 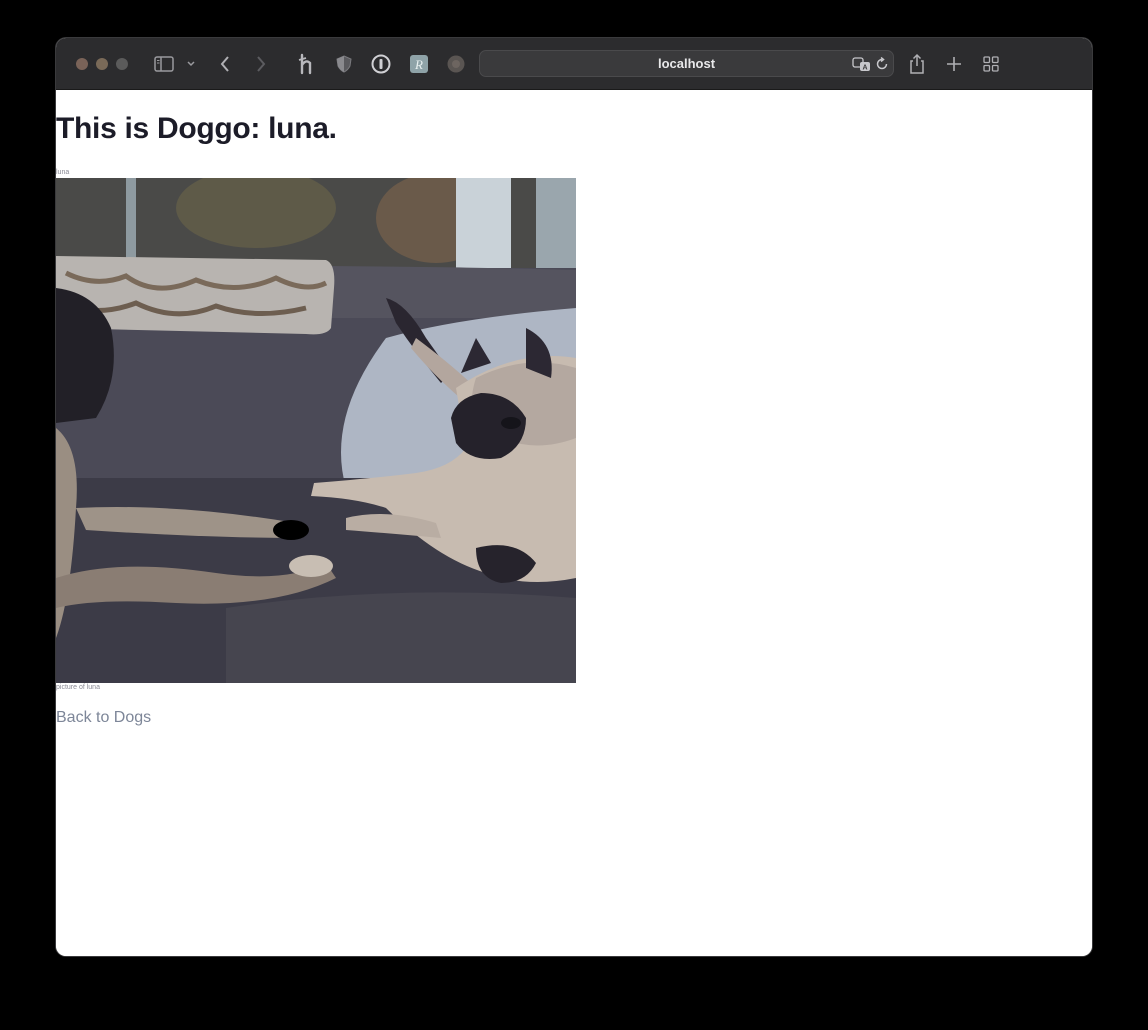 What do you see at coordinates (381, 64) in the screenshot?
I see `password-manager-icon` at bounding box center [381, 64].